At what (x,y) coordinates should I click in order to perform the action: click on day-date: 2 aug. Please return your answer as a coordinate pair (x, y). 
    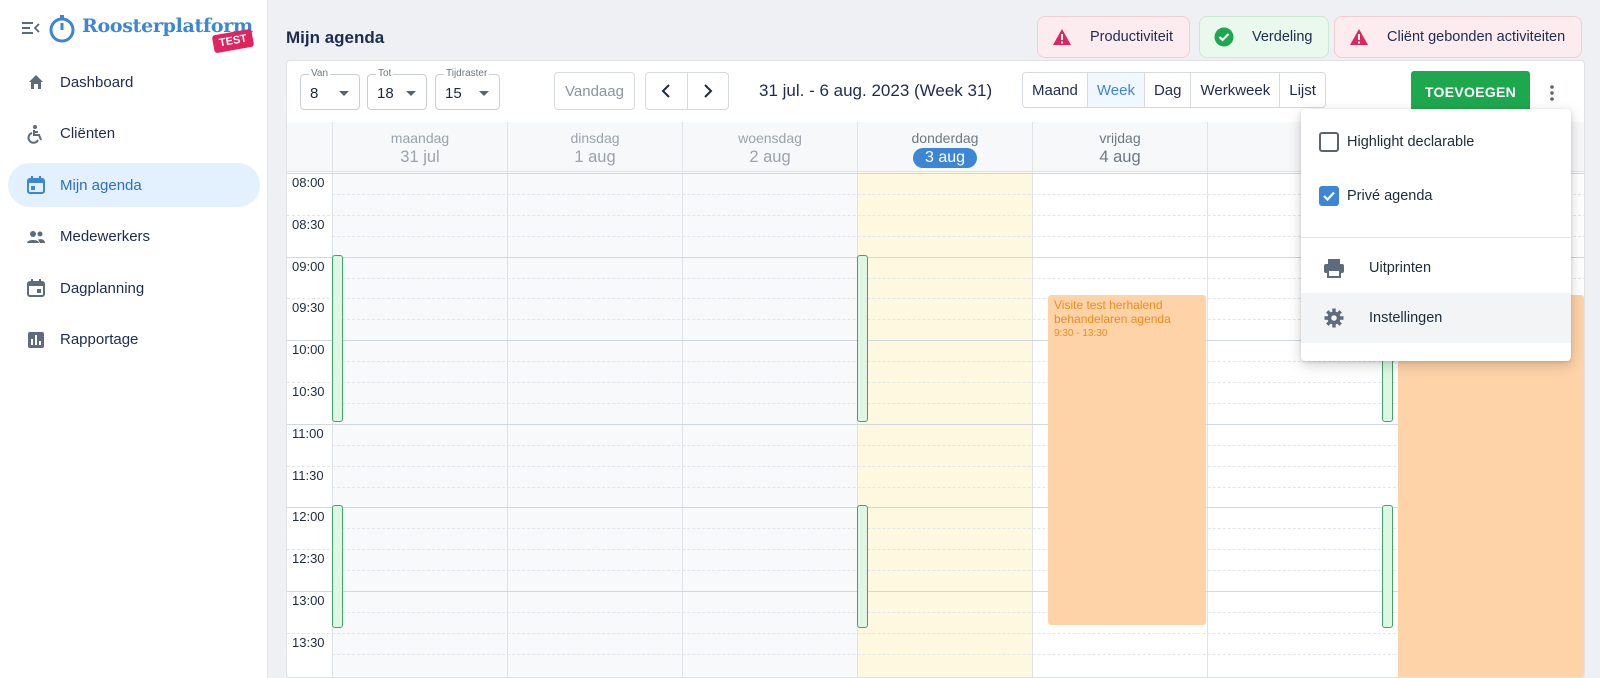
    Looking at the image, I should click on (770, 157).